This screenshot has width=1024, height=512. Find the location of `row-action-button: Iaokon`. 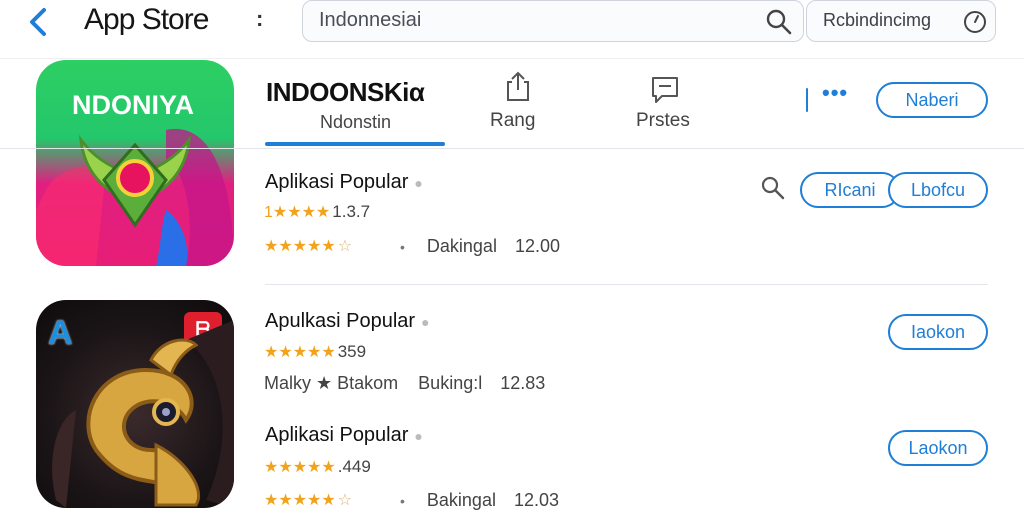

row-action-button: Iaokon is located at coordinates (938, 332).